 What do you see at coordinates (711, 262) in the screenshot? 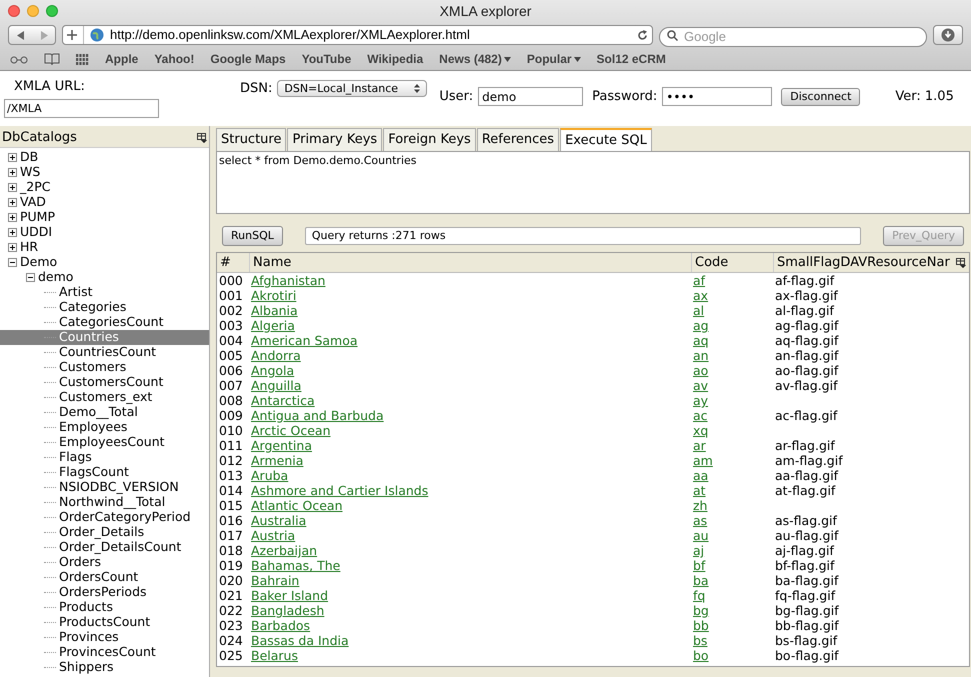
I see `column-header: Code` at bounding box center [711, 262].